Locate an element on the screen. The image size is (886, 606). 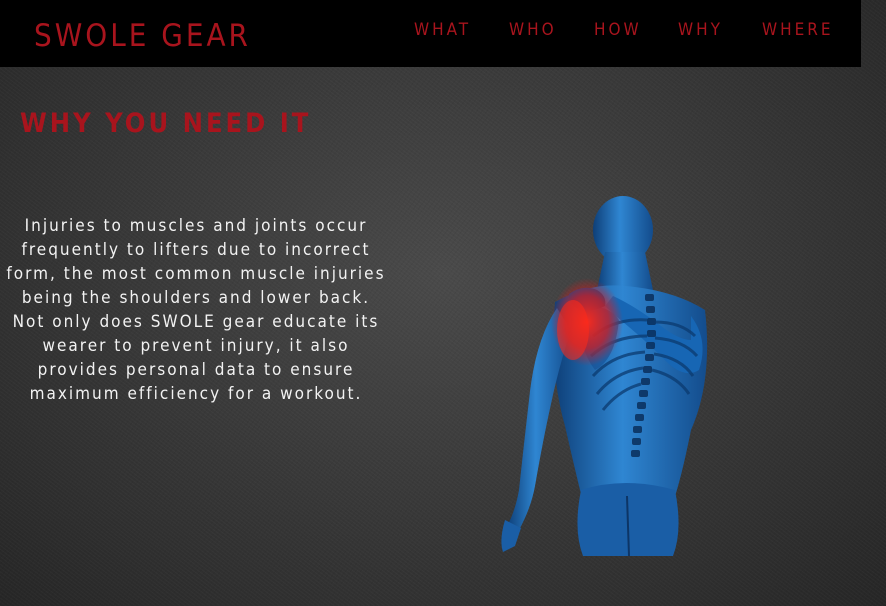
nav-link-what: WHAT is located at coordinates (442, 30).